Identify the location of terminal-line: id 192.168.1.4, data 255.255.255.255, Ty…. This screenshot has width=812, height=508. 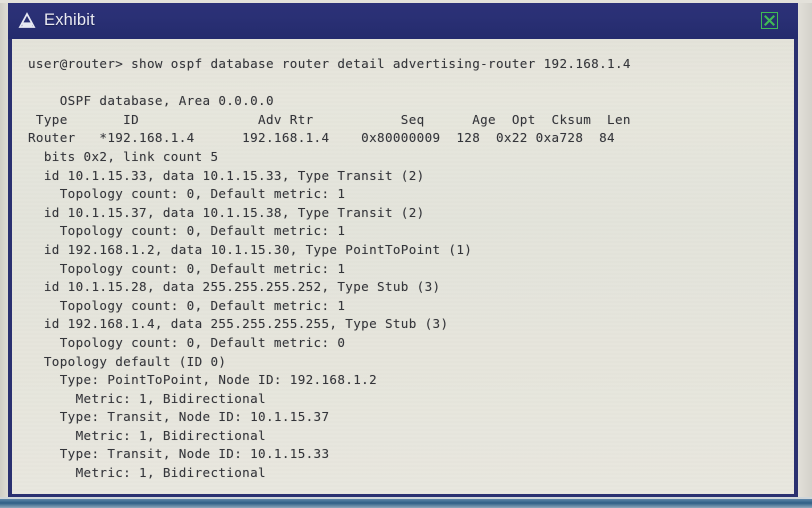
(238, 324).